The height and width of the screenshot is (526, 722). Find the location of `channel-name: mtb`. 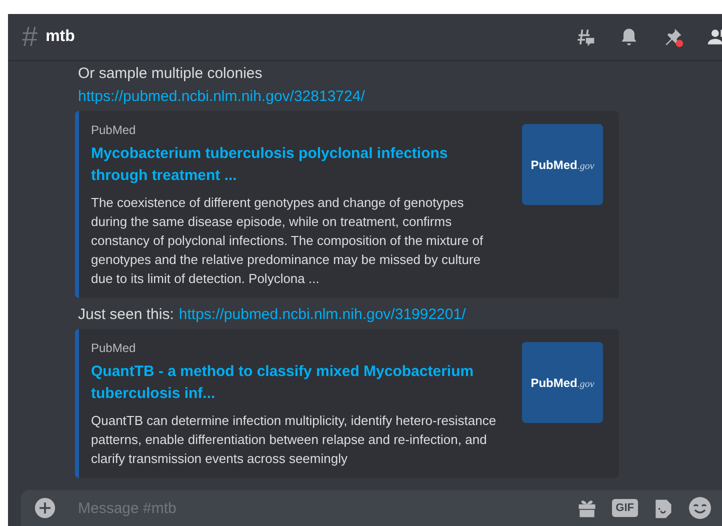

channel-name: mtb is located at coordinates (60, 37).